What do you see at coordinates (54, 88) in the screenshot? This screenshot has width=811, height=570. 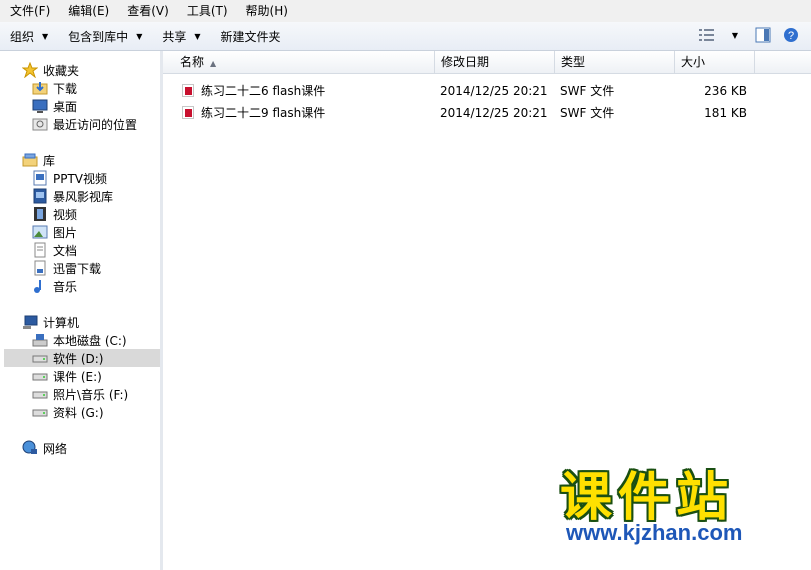 I see `nav-item-downloads: 下载` at bounding box center [54, 88].